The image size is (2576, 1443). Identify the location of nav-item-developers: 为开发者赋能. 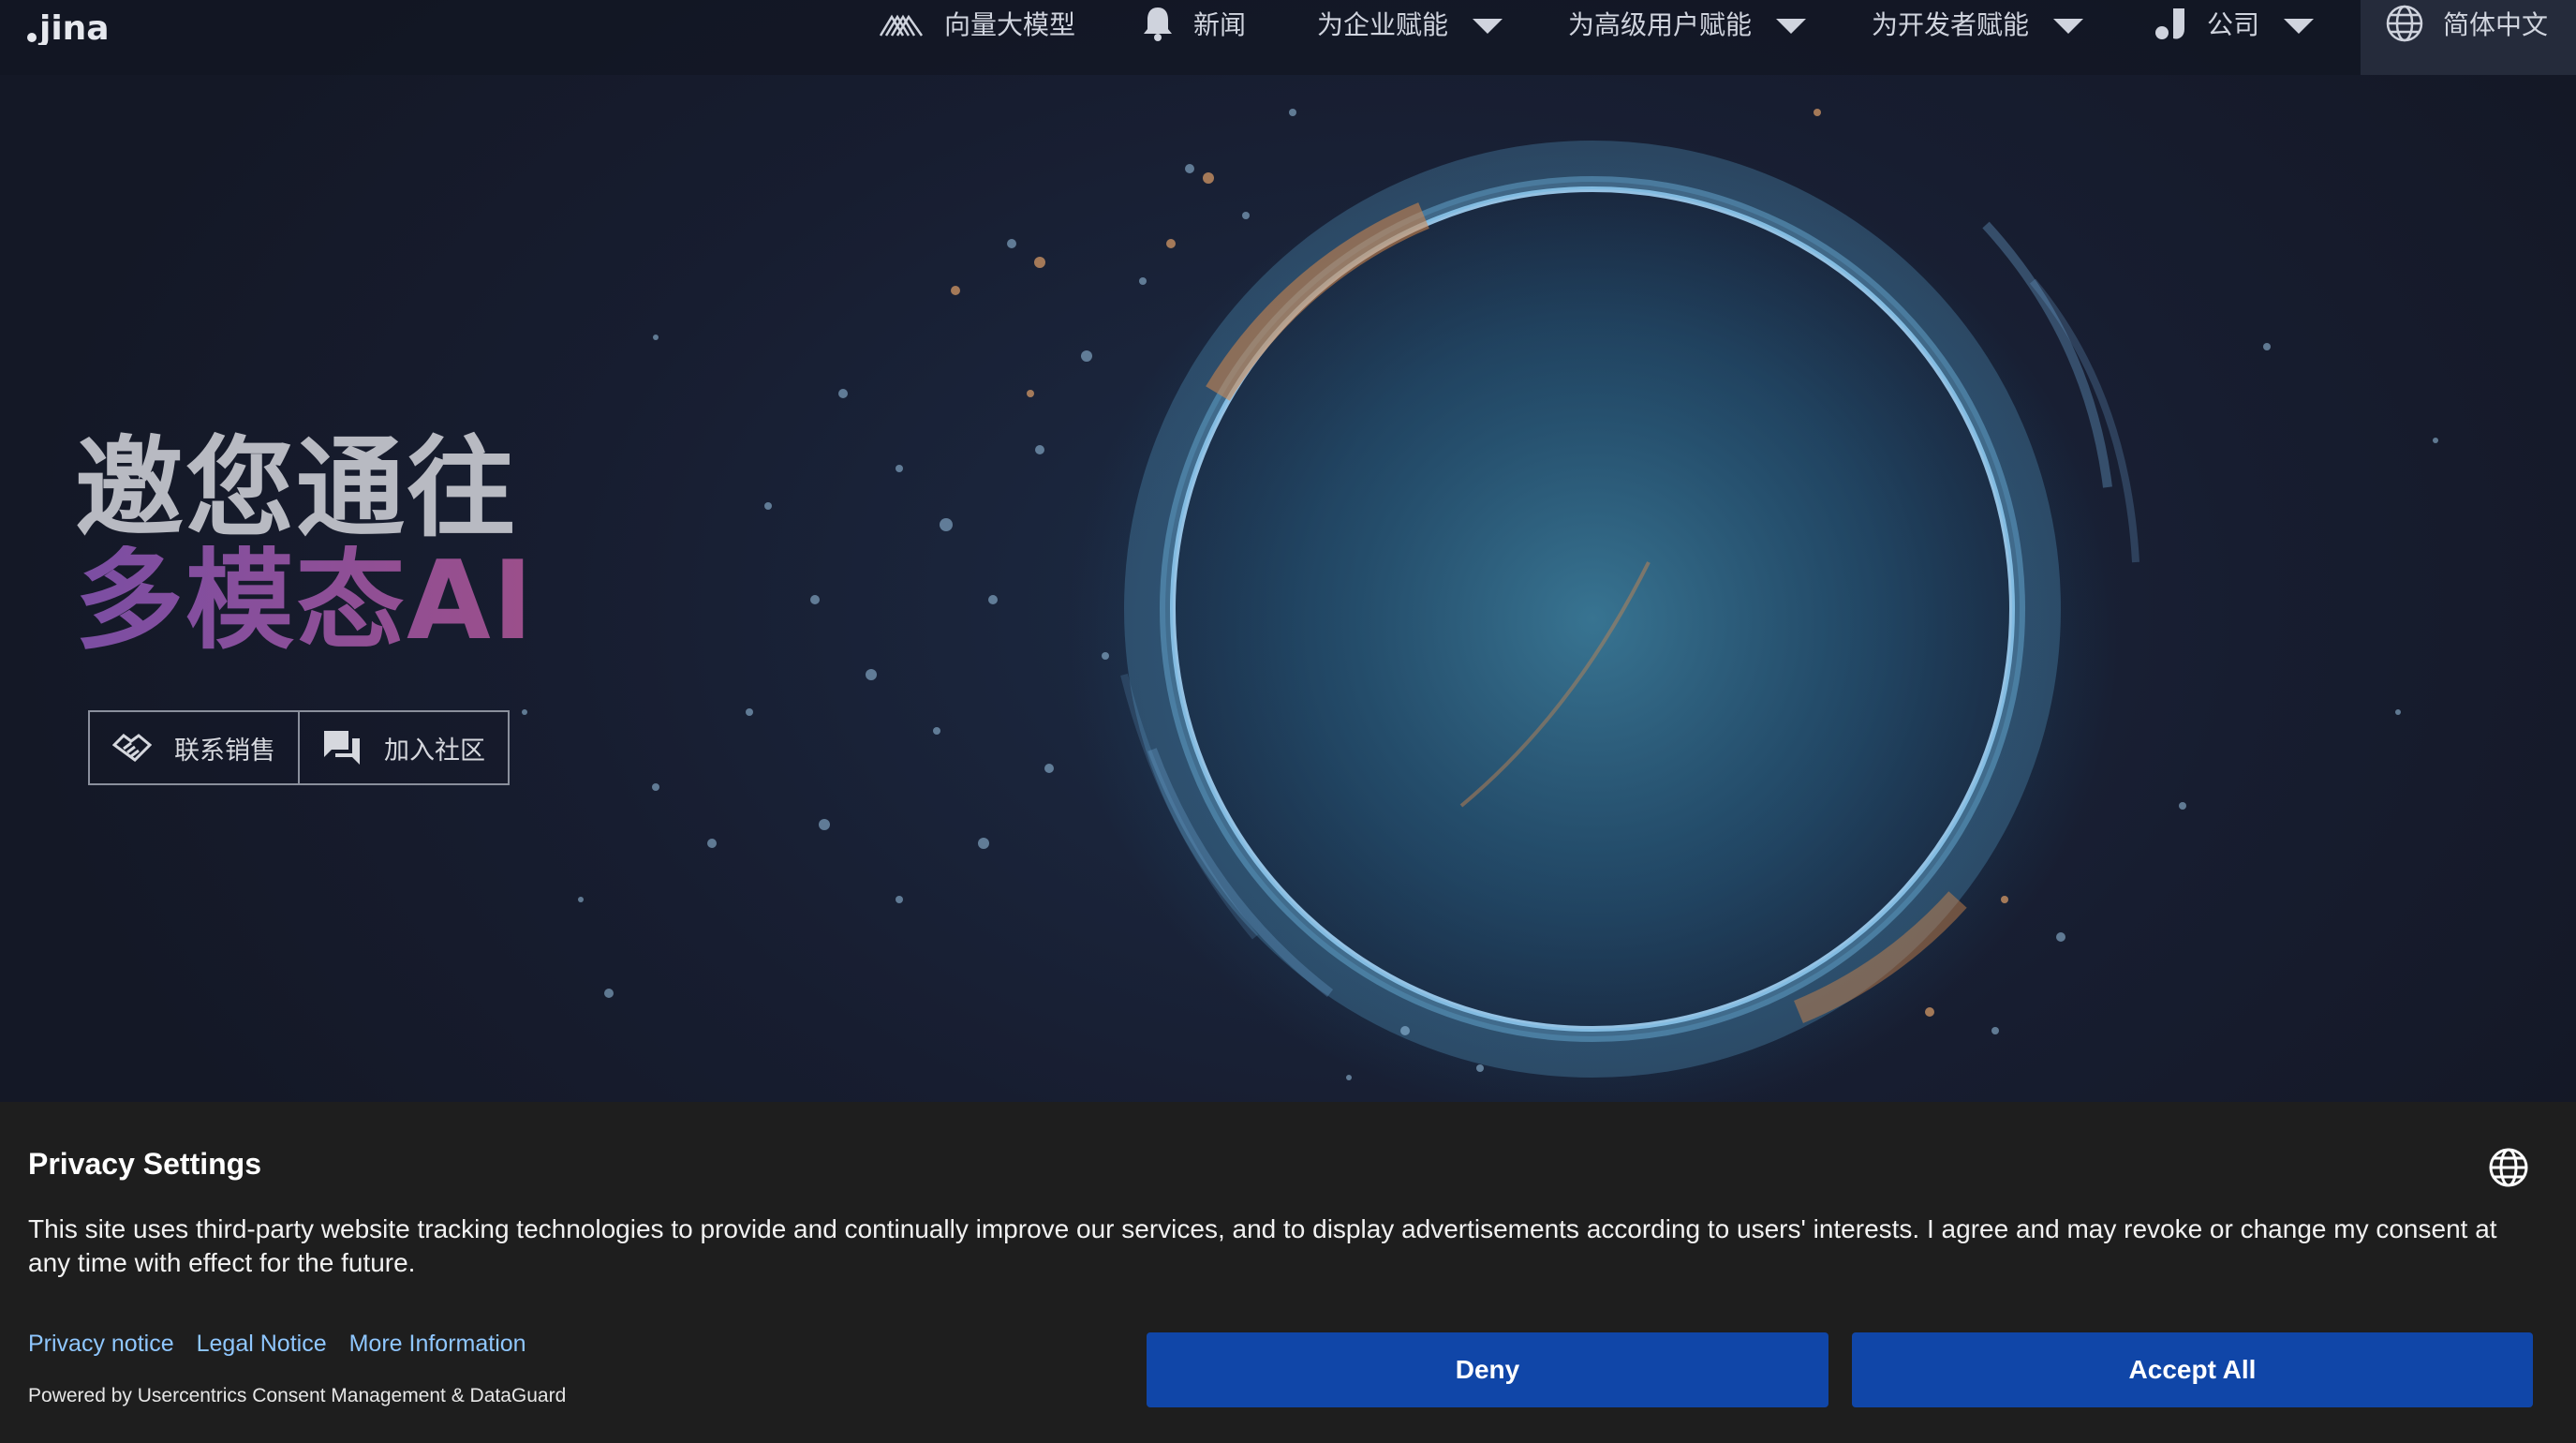
(1978, 23).